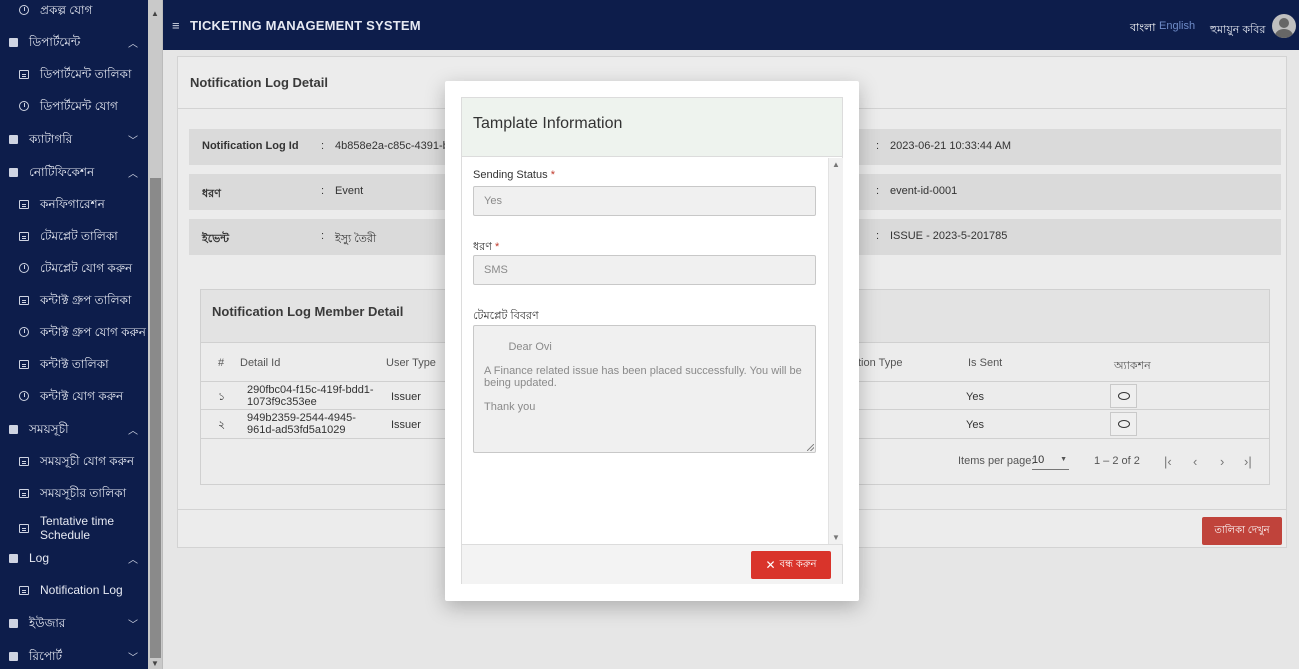  Describe the element at coordinates (221, 363) in the screenshot. I see `column-header: #` at that location.